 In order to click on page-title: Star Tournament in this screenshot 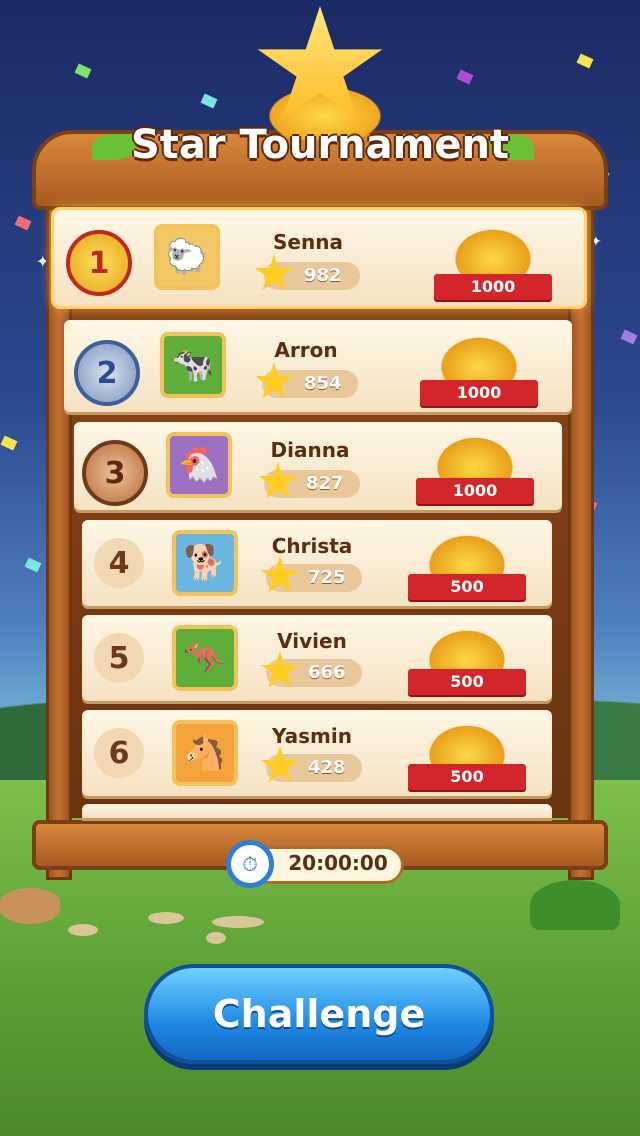, I will do `click(320, 145)`.